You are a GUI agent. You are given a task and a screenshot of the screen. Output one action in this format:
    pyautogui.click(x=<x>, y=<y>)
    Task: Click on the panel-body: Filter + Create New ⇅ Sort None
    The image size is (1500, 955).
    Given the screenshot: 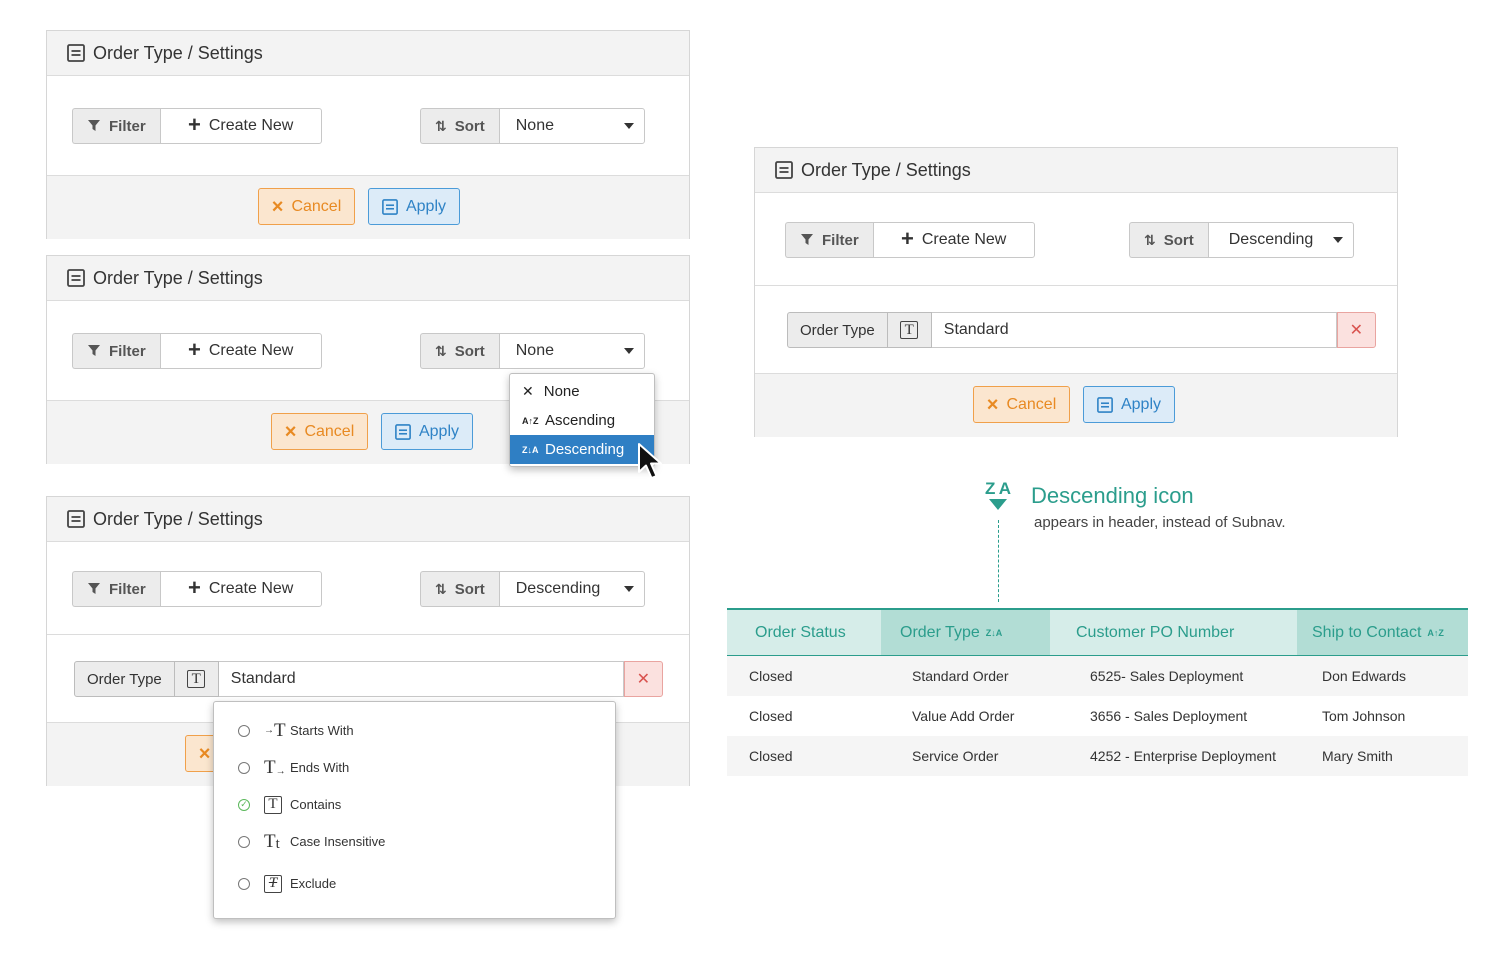 What is the action you would take?
    pyautogui.click(x=368, y=126)
    